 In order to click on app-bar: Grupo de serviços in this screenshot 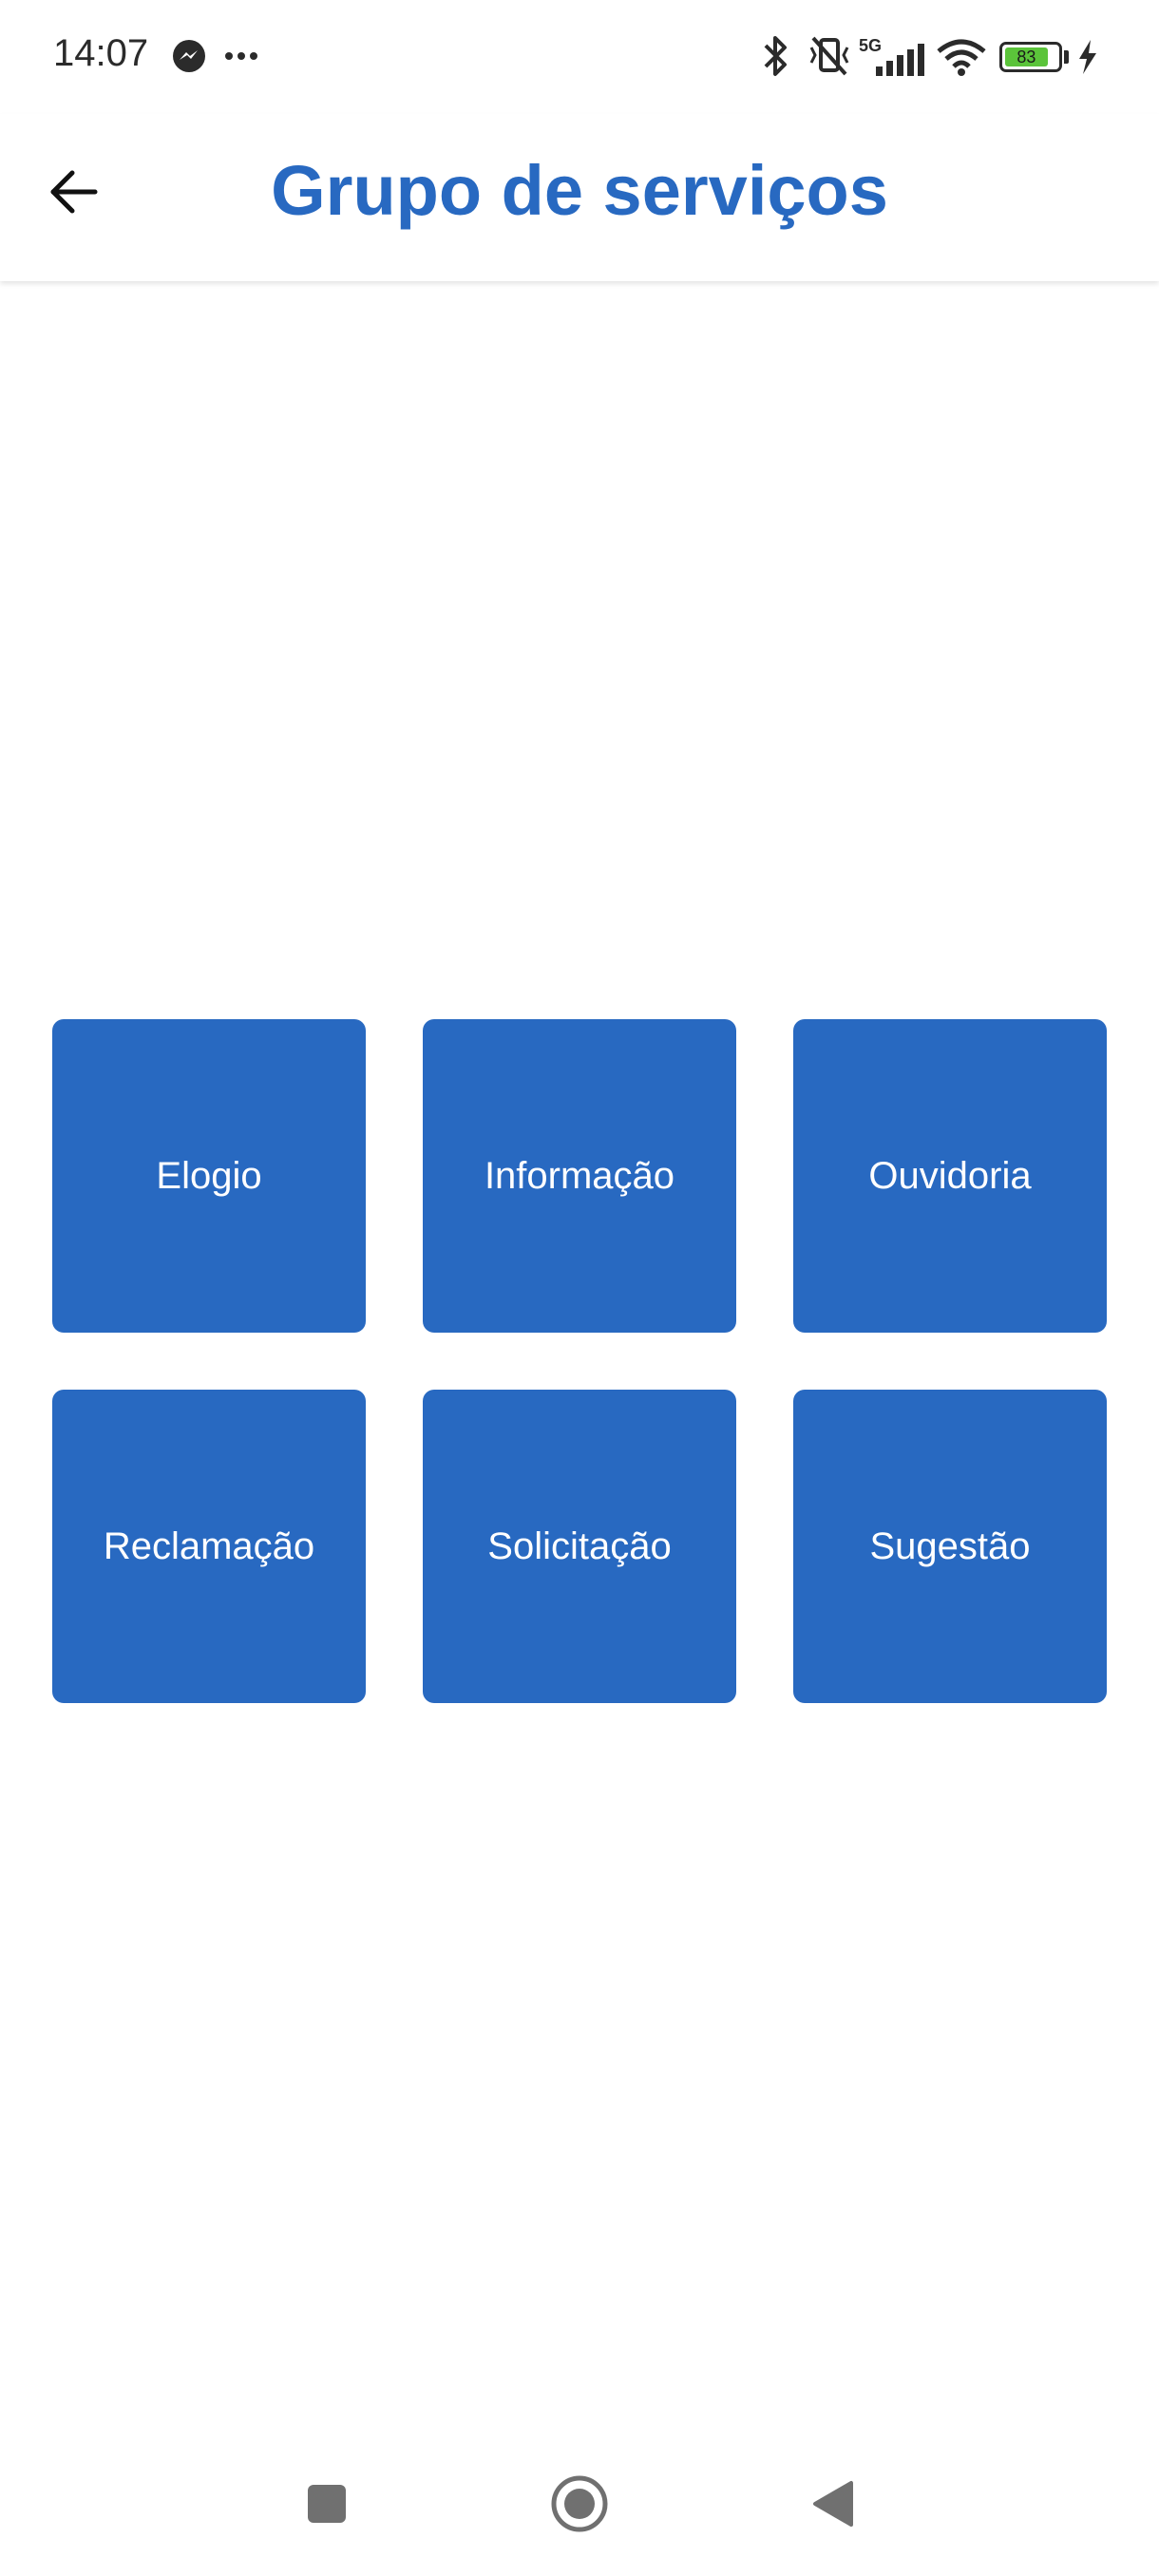, I will do `click(579, 197)`.